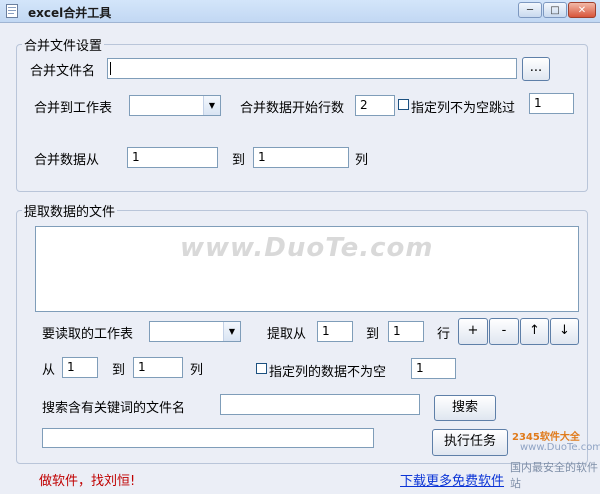 This screenshot has width=600, height=494. I want to click on close-button: ✕, so click(582, 10).